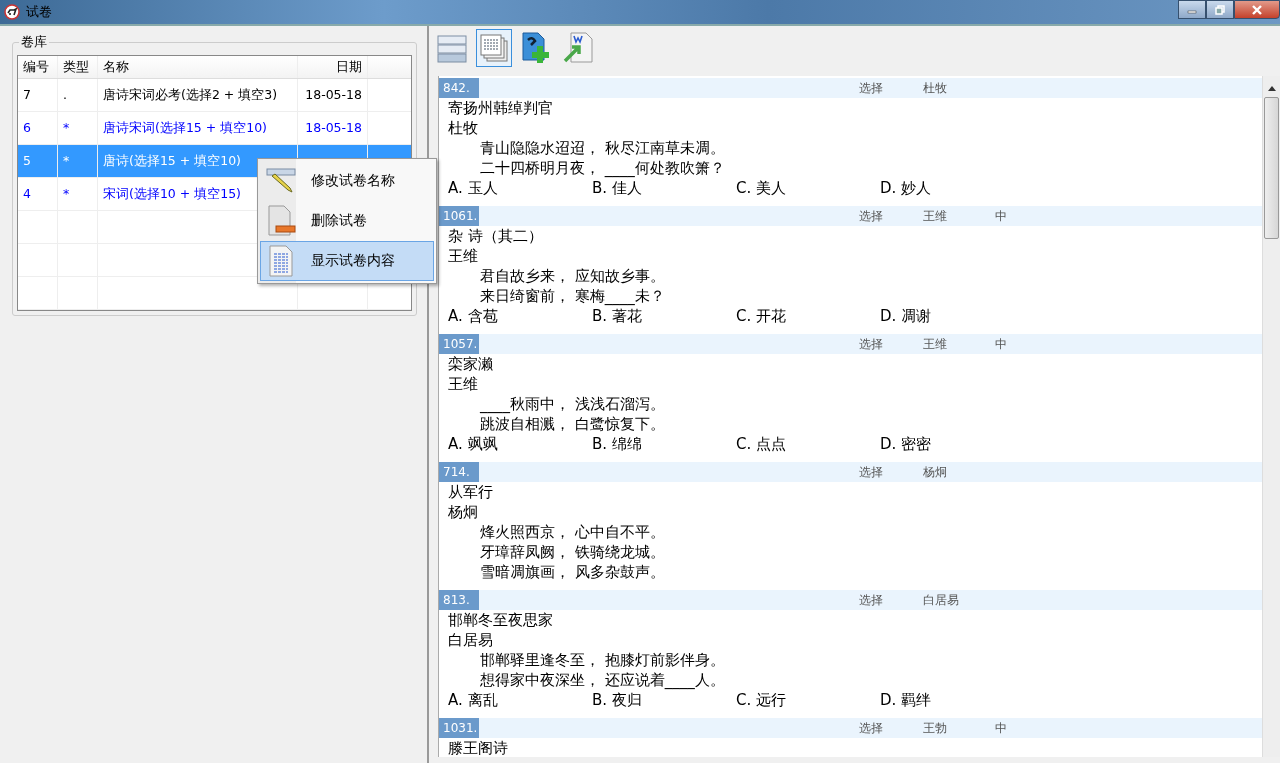  What do you see at coordinates (459, 600) in the screenshot?
I see `question-number: 813.` at bounding box center [459, 600].